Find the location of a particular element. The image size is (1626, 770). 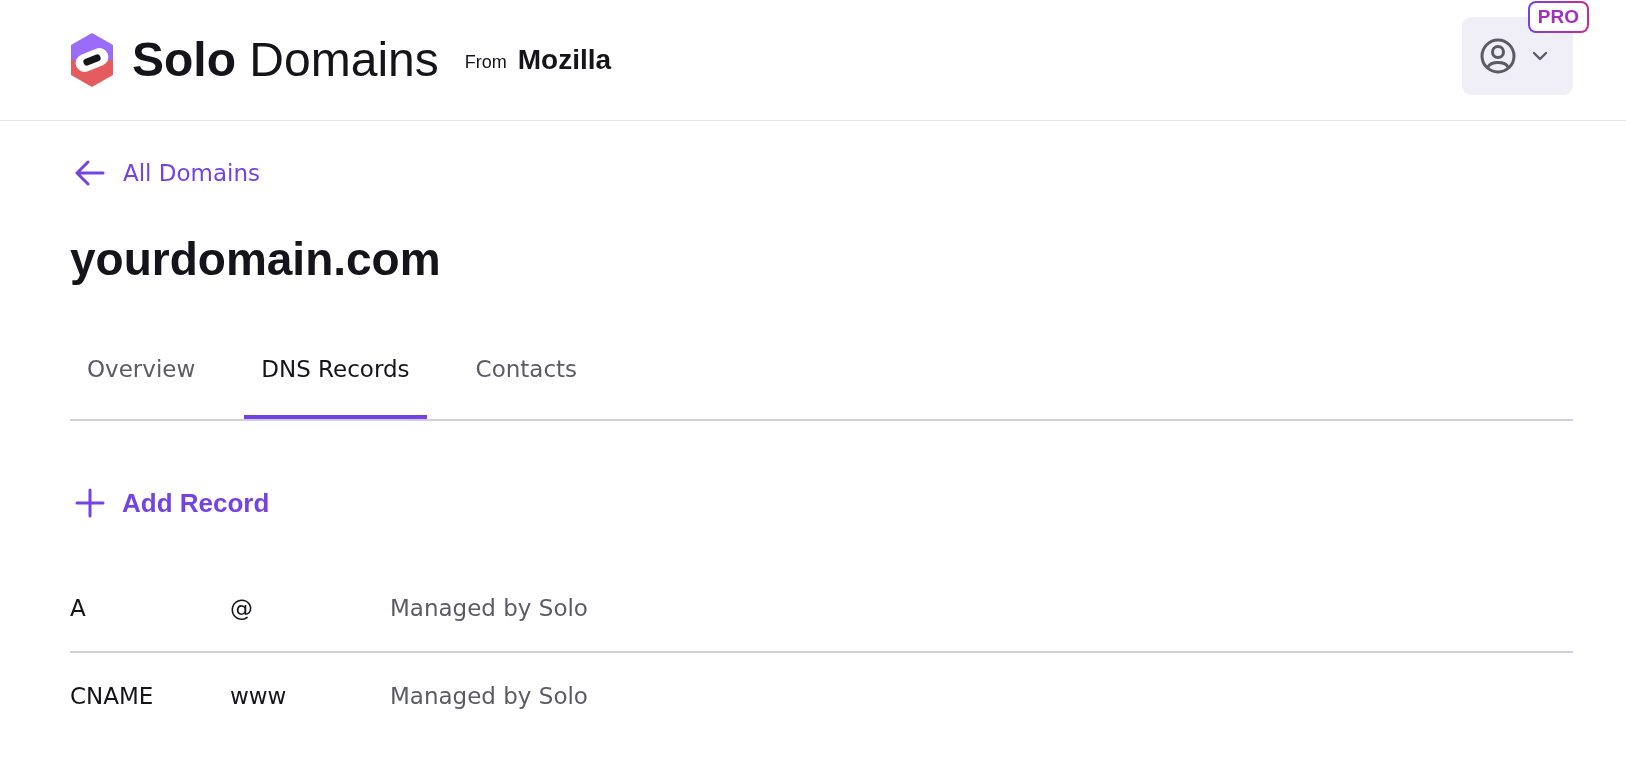

logo-icon is located at coordinates (92, 60).